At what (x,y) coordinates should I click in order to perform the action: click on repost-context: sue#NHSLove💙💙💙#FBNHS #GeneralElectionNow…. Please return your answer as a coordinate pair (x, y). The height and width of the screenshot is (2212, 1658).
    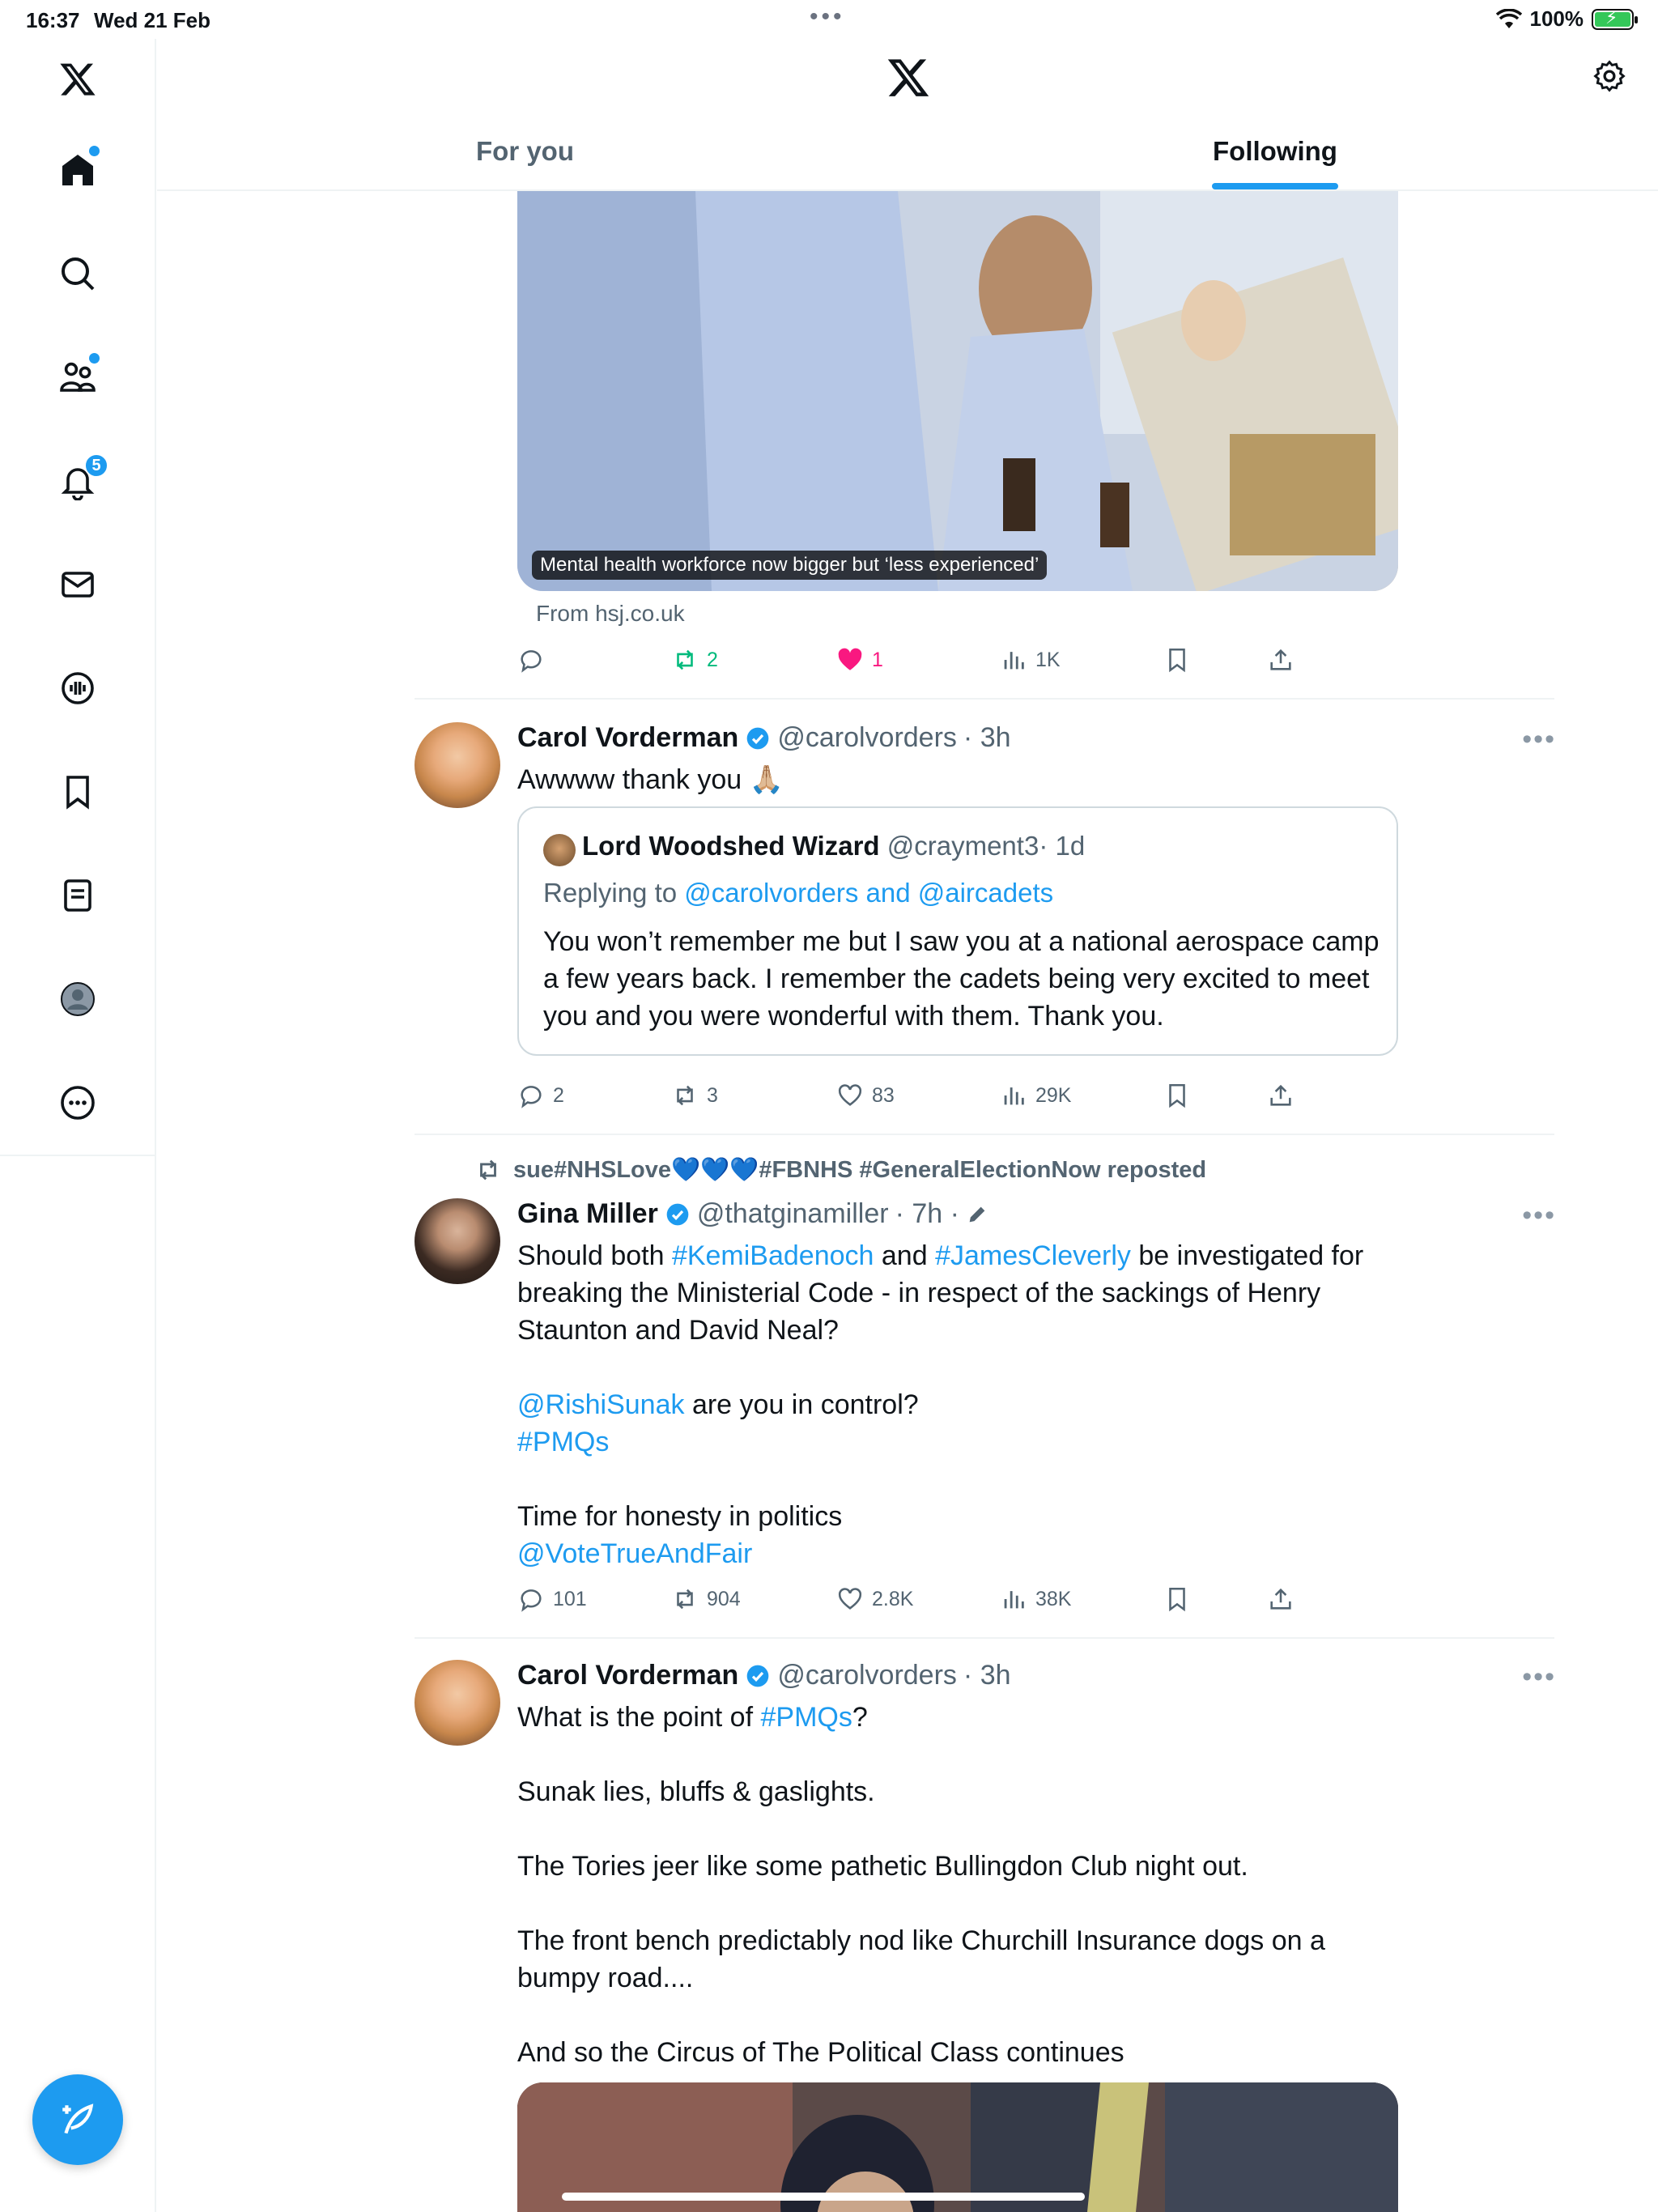
    Looking at the image, I should click on (840, 1170).